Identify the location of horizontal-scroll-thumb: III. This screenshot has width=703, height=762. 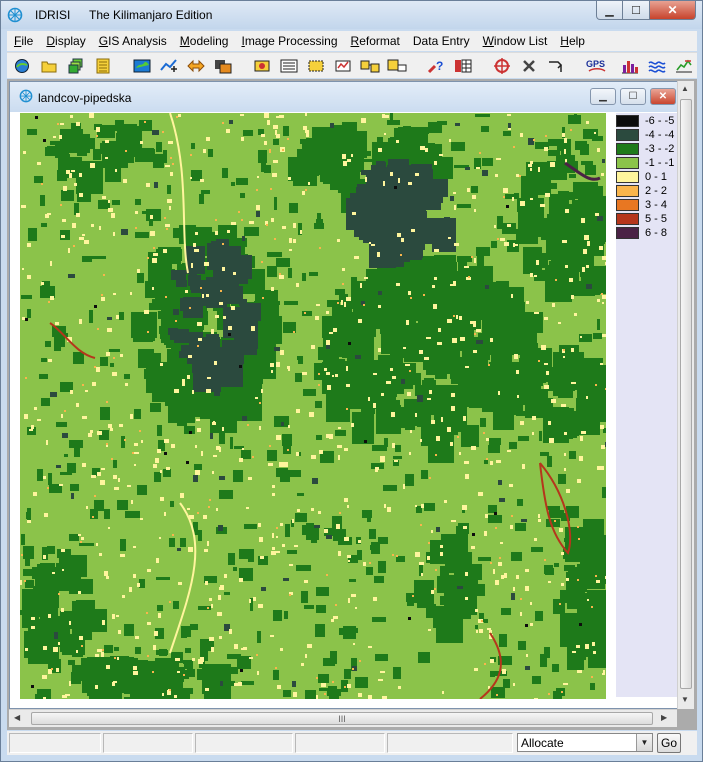
(342, 718).